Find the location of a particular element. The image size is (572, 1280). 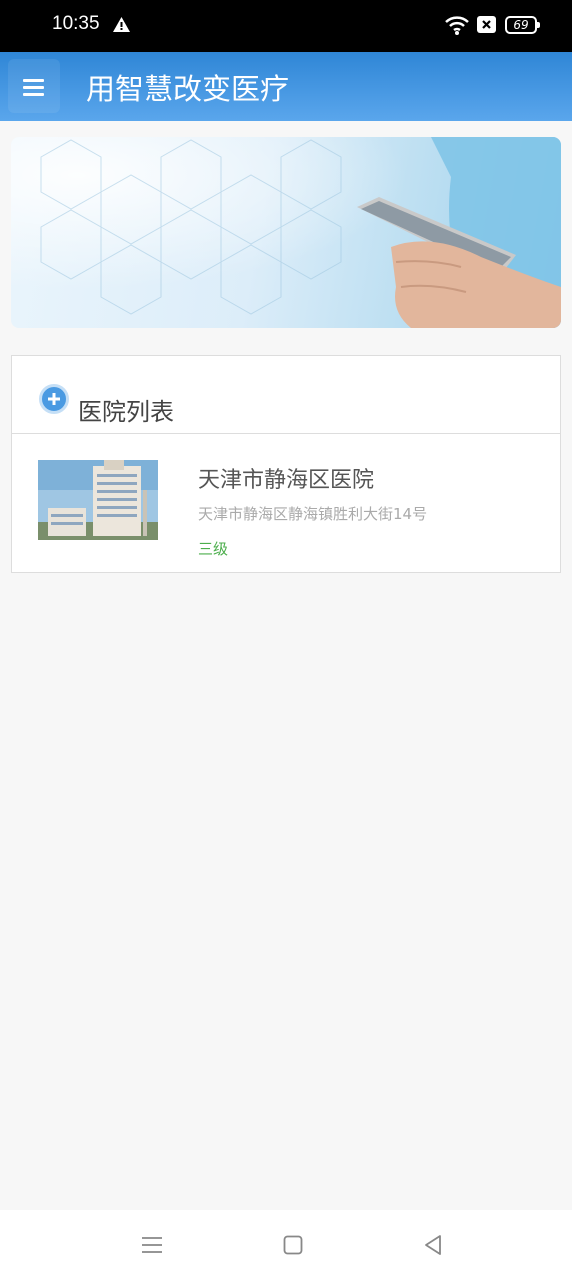

status-time: 10:35 is located at coordinates (76, 23).